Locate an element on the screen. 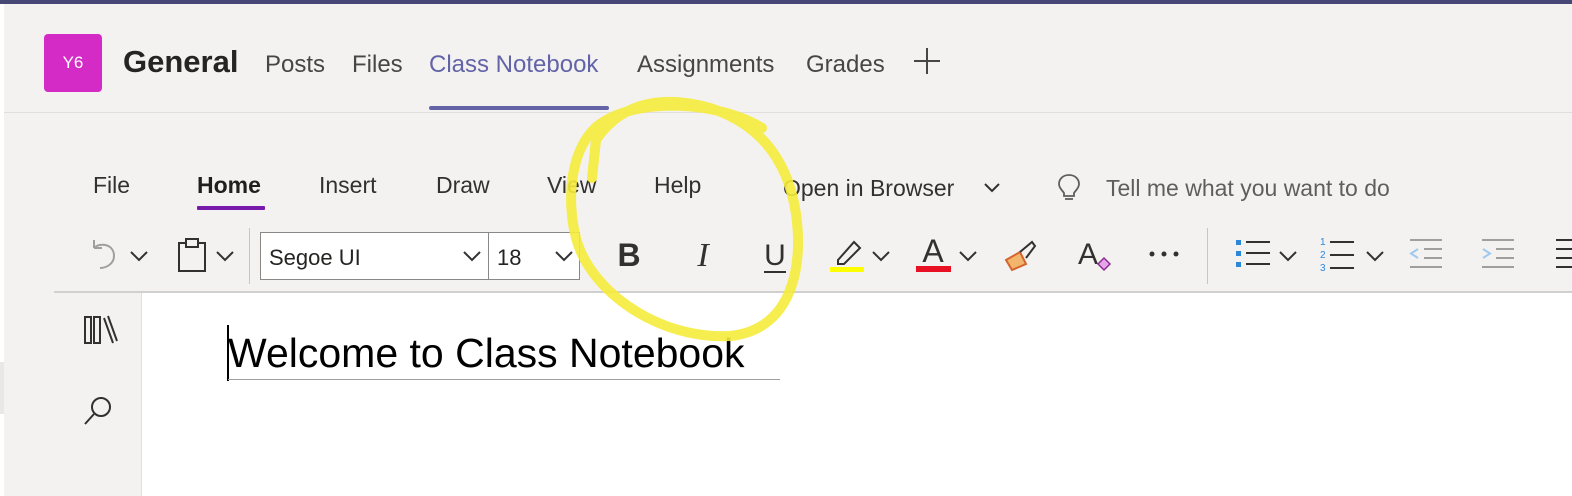 The height and width of the screenshot is (496, 1572). font-size-divider is located at coordinates (488, 256).